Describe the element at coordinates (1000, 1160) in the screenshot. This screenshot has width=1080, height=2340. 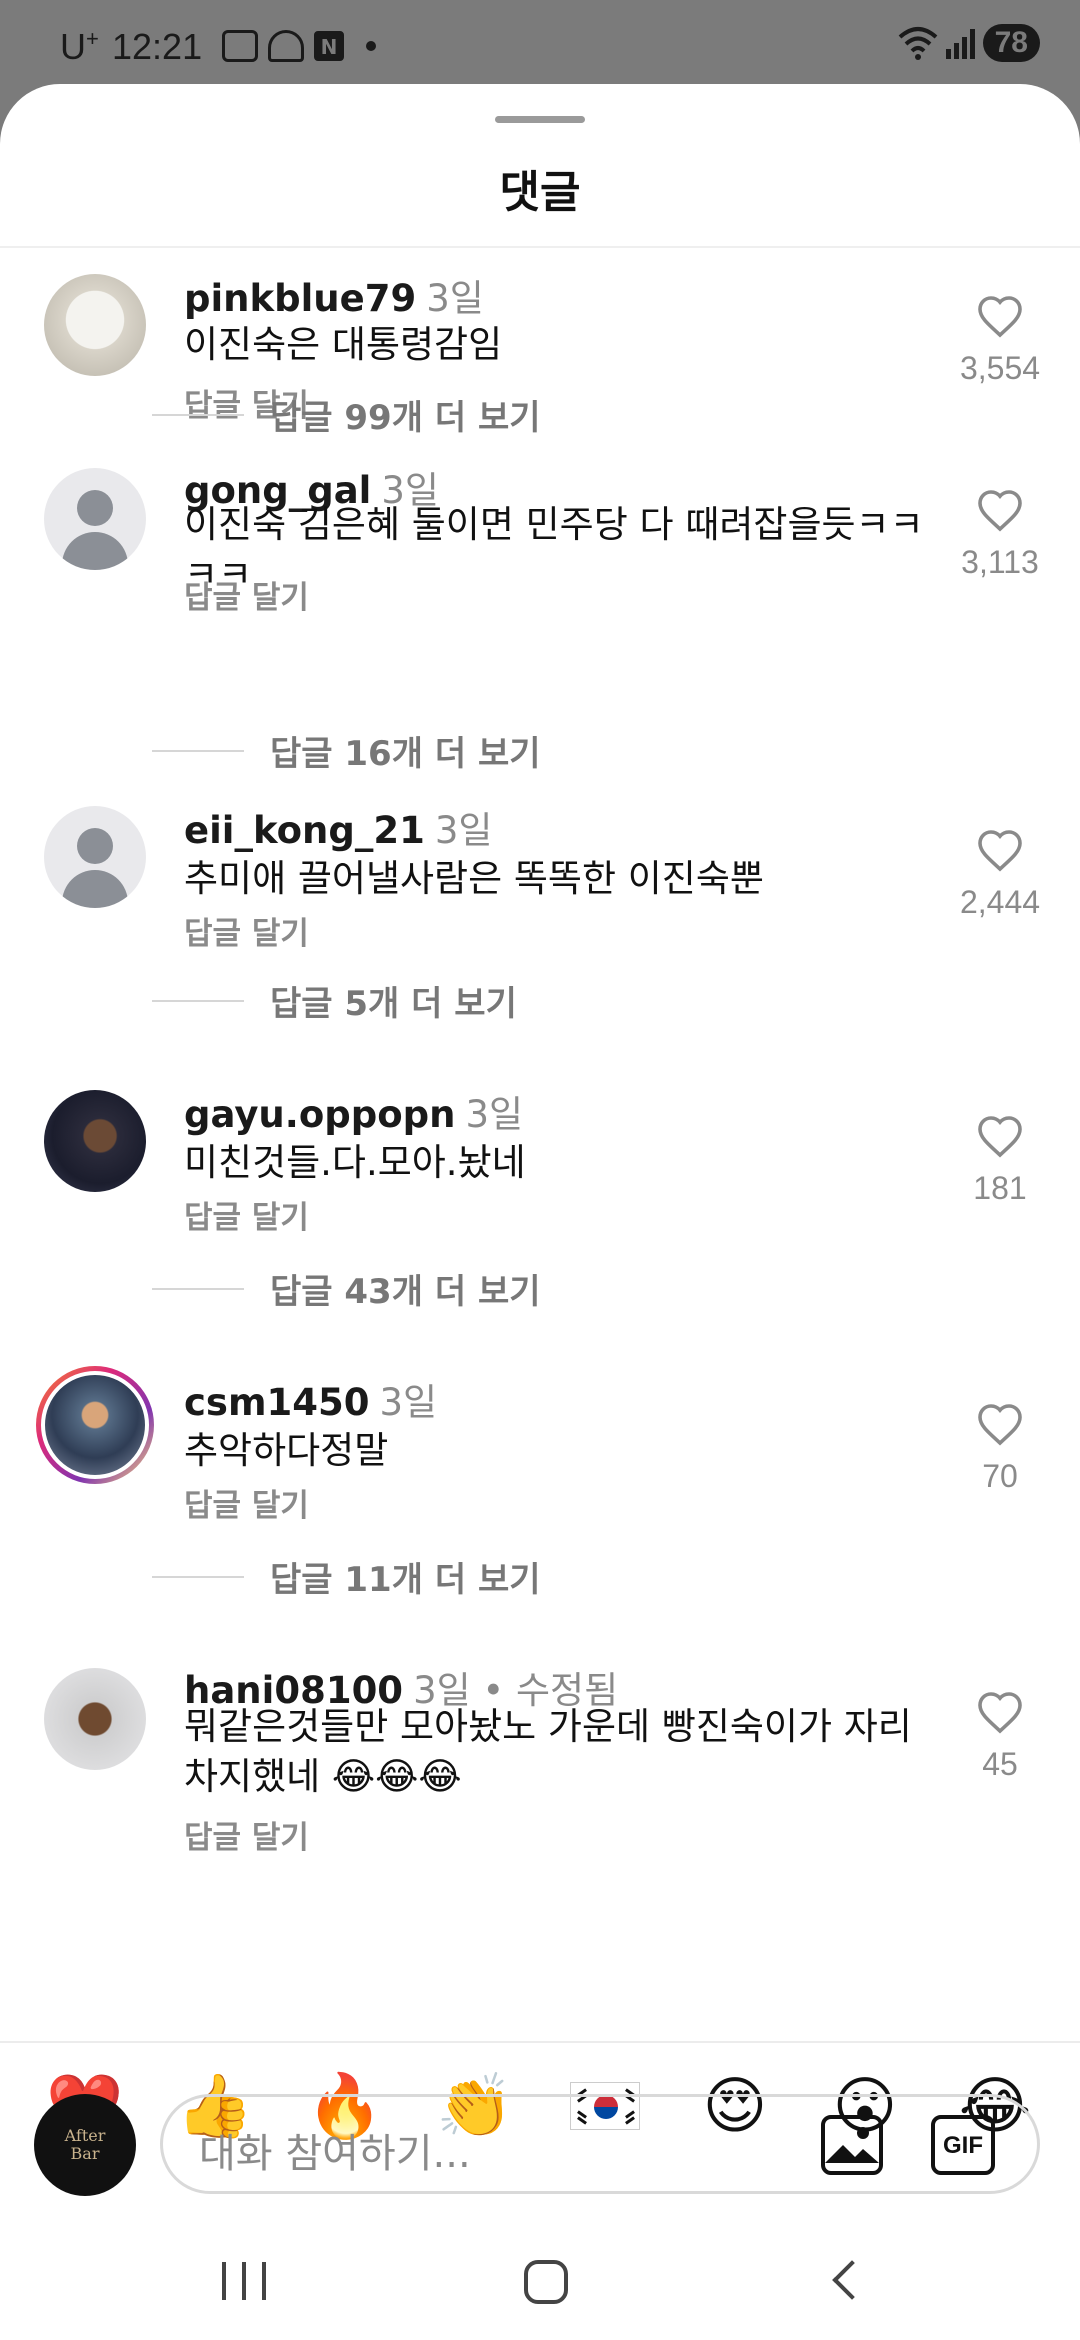
I see `like-button: 181` at that location.